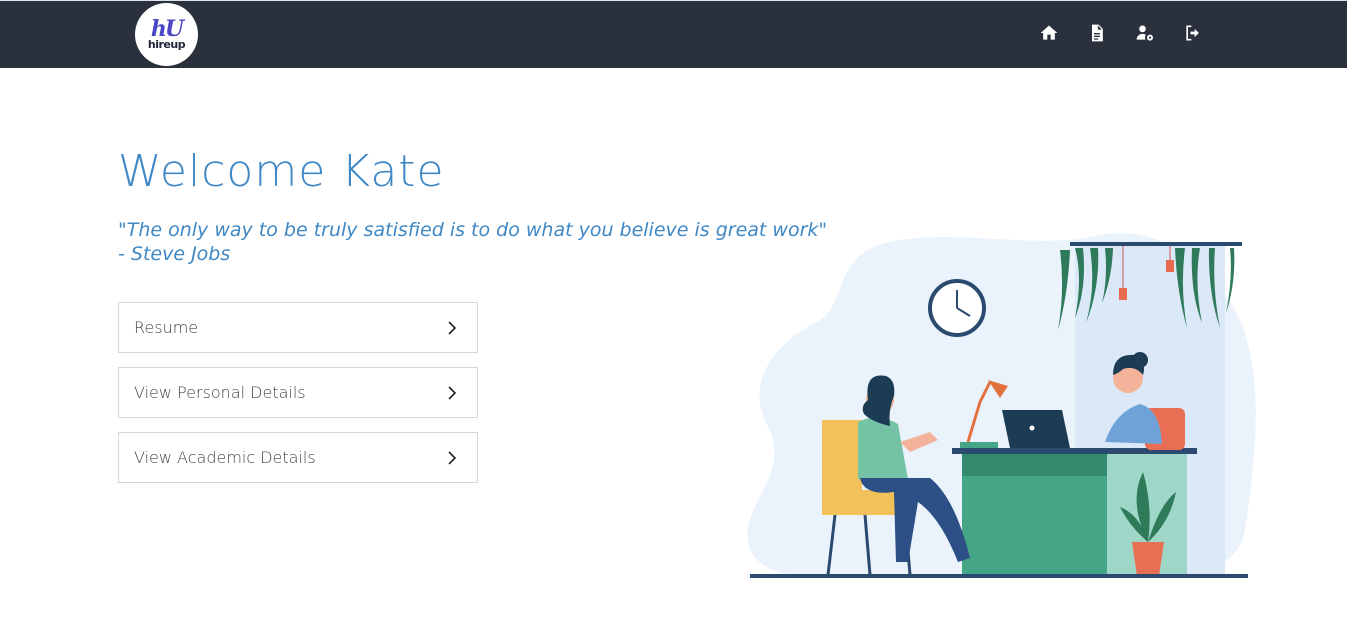 This screenshot has height=630, width=1347. What do you see at coordinates (281, 171) in the screenshot?
I see `welcome-heading: Welcome Kate` at bounding box center [281, 171].